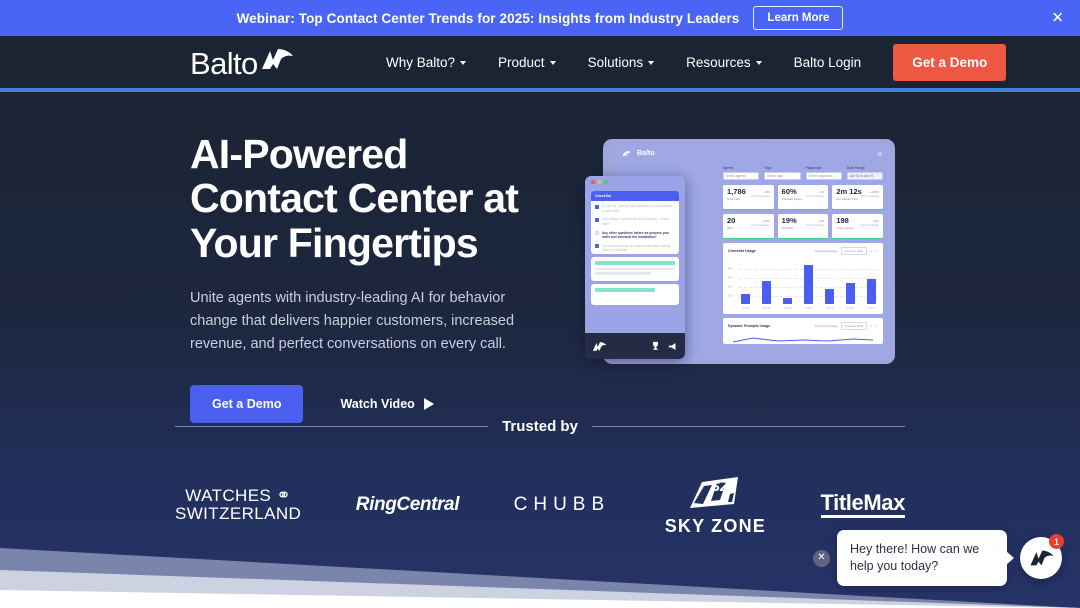  Describe the element at coordinates (858, 226) in the screenshot. I see `stat-card: 198 Active Agents +4% From Yesterday` at that location.